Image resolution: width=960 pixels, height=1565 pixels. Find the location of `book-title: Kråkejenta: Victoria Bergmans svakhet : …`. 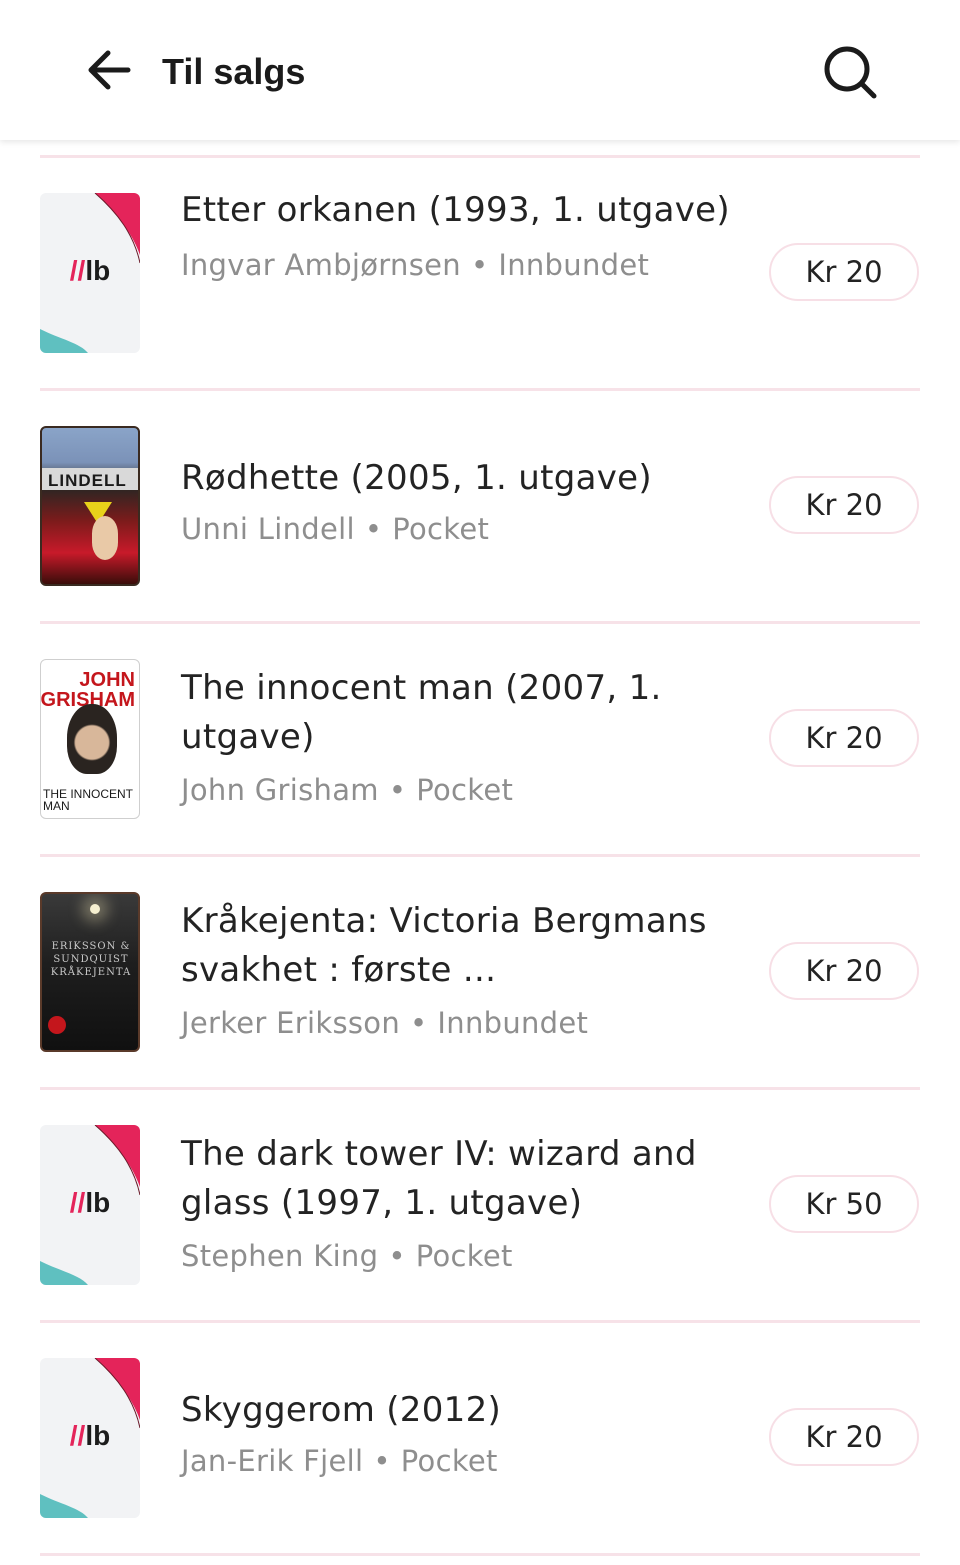

book-title: Kråkejenta: Victoria Bergmans svakhet : … is located at coordinates (444, 945).